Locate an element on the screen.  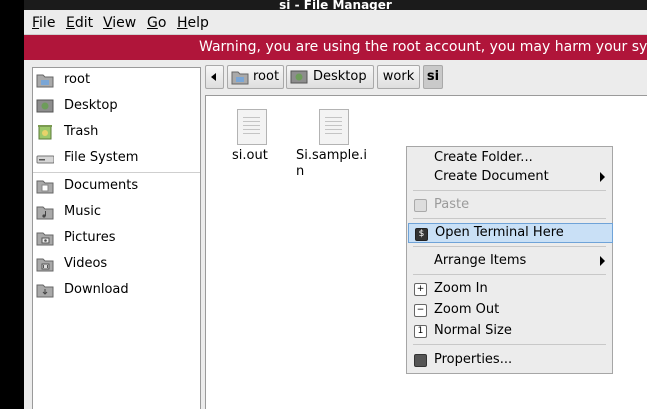
menu-go-label: o is located at coordinates (162, 23).